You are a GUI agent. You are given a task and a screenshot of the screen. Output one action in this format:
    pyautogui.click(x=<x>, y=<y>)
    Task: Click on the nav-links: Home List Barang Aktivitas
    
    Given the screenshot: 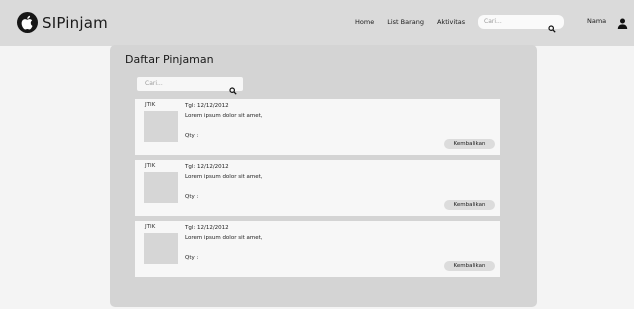 What is the action you would take?
    pyautogui.click(x=410, y=22)
    